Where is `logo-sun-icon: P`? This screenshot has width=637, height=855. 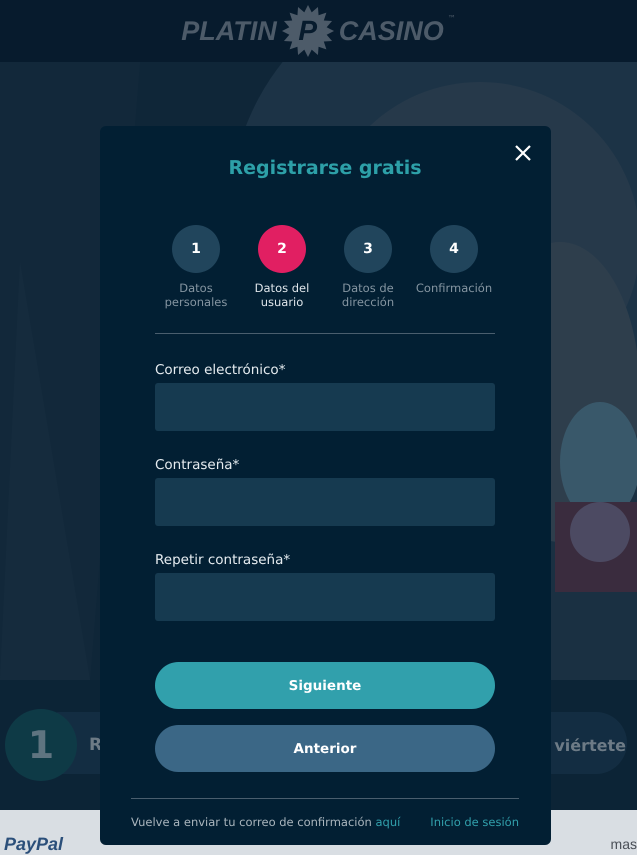 logo-sun-icon: P is located at coordinates (307, 31).